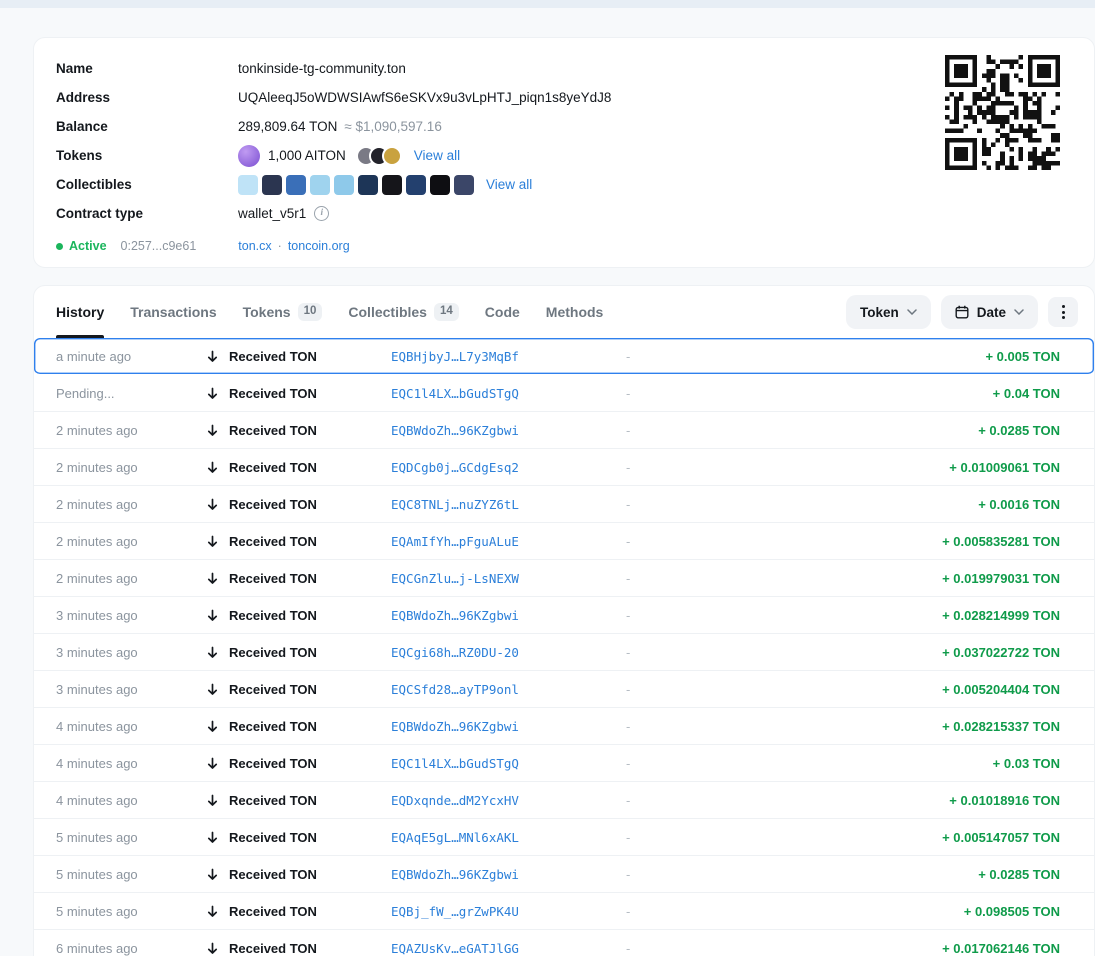 Image resolution: width=1095 pixels, height=956 pixels. I want to click on tx-address-link: EQDCgb0j…GCdgEsq2, so click(508, 467).